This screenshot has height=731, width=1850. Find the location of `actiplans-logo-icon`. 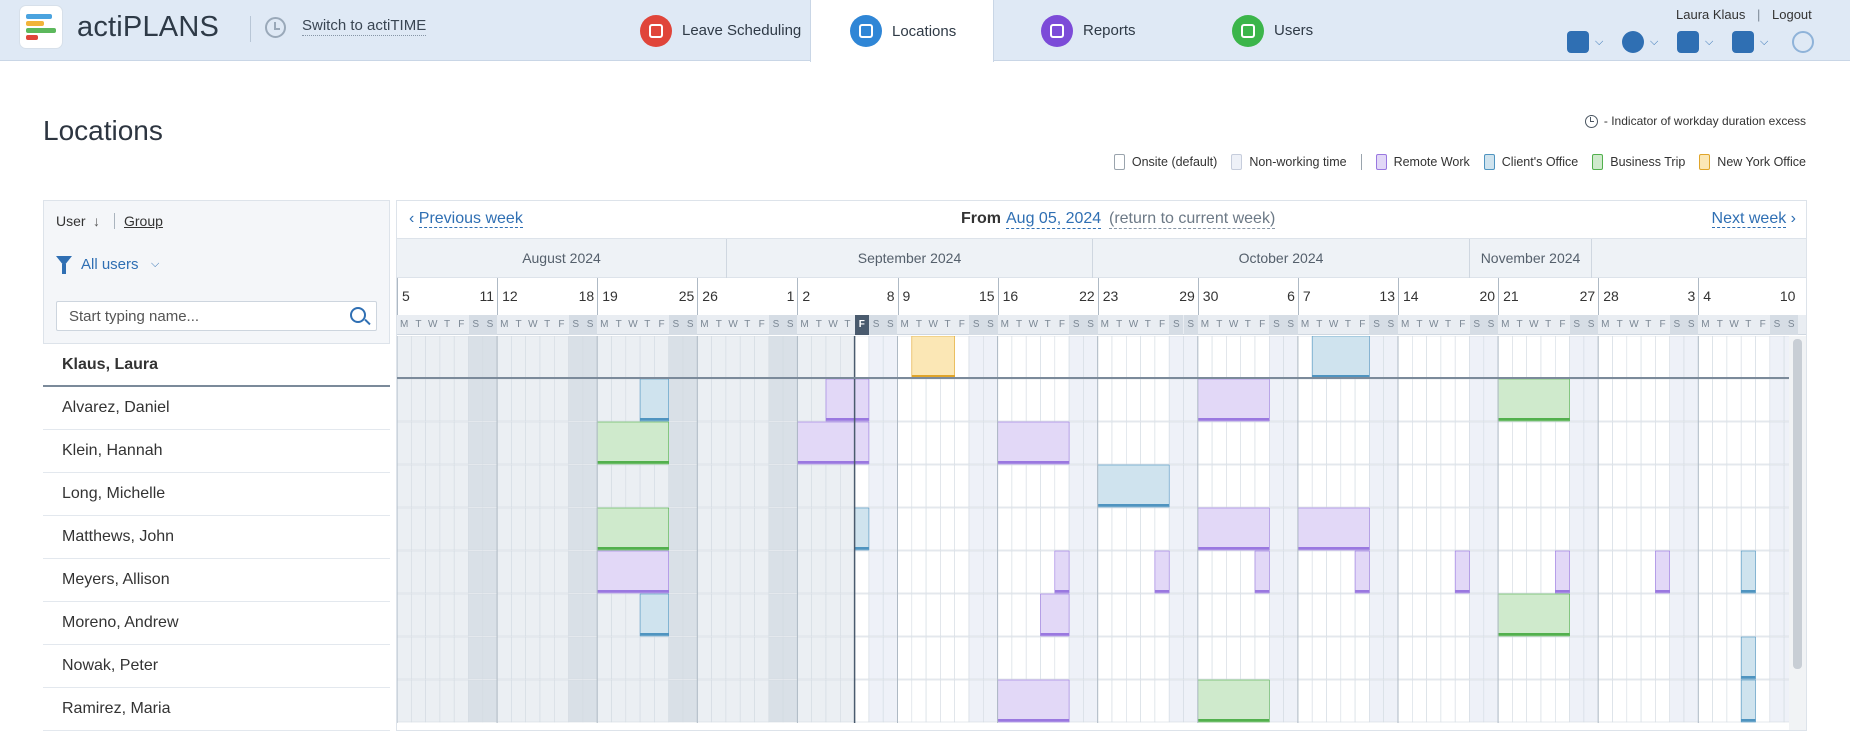

actiplans-logo-icon is located at coordinates (41, 27).